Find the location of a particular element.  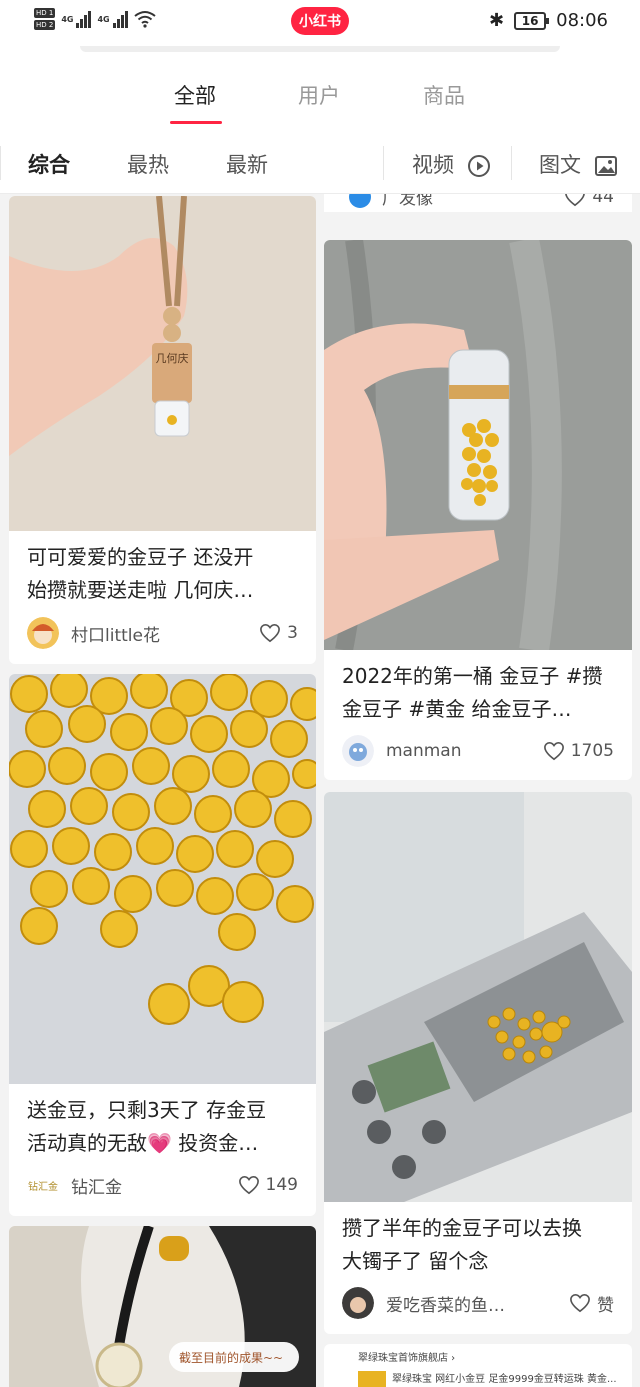

like-button: 1705 is located at coordinates (578, 751).